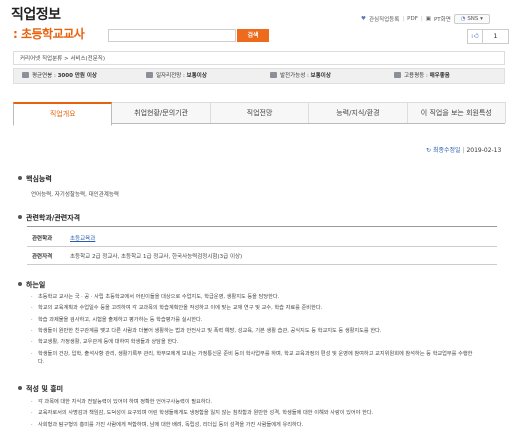  Describe the element at coordinates (475, 36) in the screenshot. I see `thumbs-up-icon: 👍︎` at that location.